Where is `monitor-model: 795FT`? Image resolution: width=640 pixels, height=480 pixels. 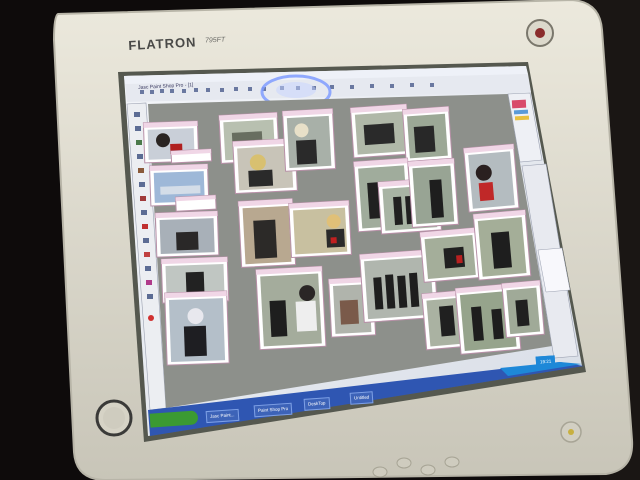 monitor-model: 795FT is located at coordinates (215, 40).